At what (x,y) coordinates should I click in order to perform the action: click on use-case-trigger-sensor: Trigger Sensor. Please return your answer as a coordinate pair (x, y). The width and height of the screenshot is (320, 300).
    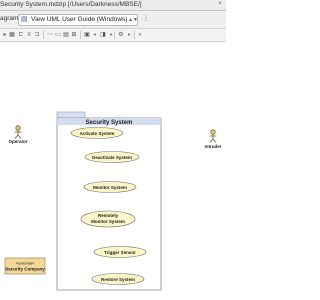
    Looking at the image, I should click on (120, 252).